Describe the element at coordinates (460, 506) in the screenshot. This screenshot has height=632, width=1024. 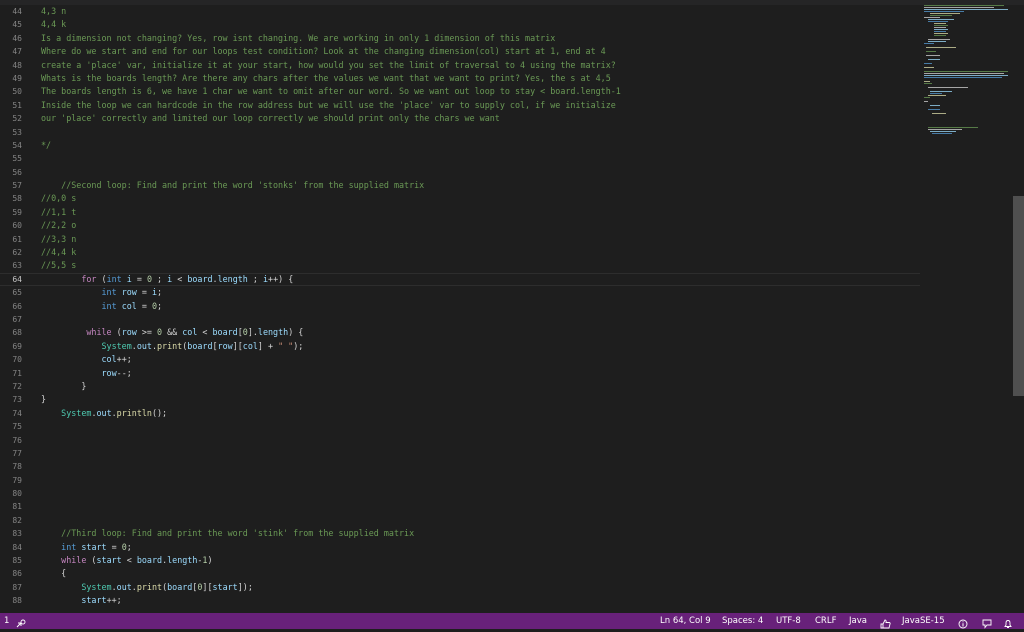
I see `code-line: 81` at that location.